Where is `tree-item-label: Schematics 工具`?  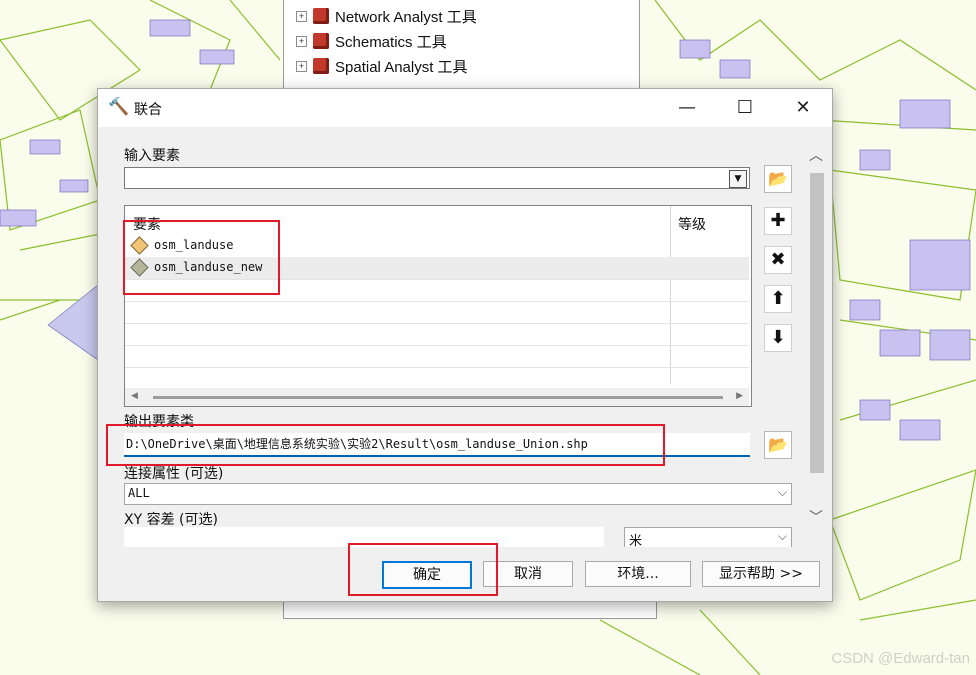
tree-item-label: Schematics 工具 is located at coordinates (391, 42).